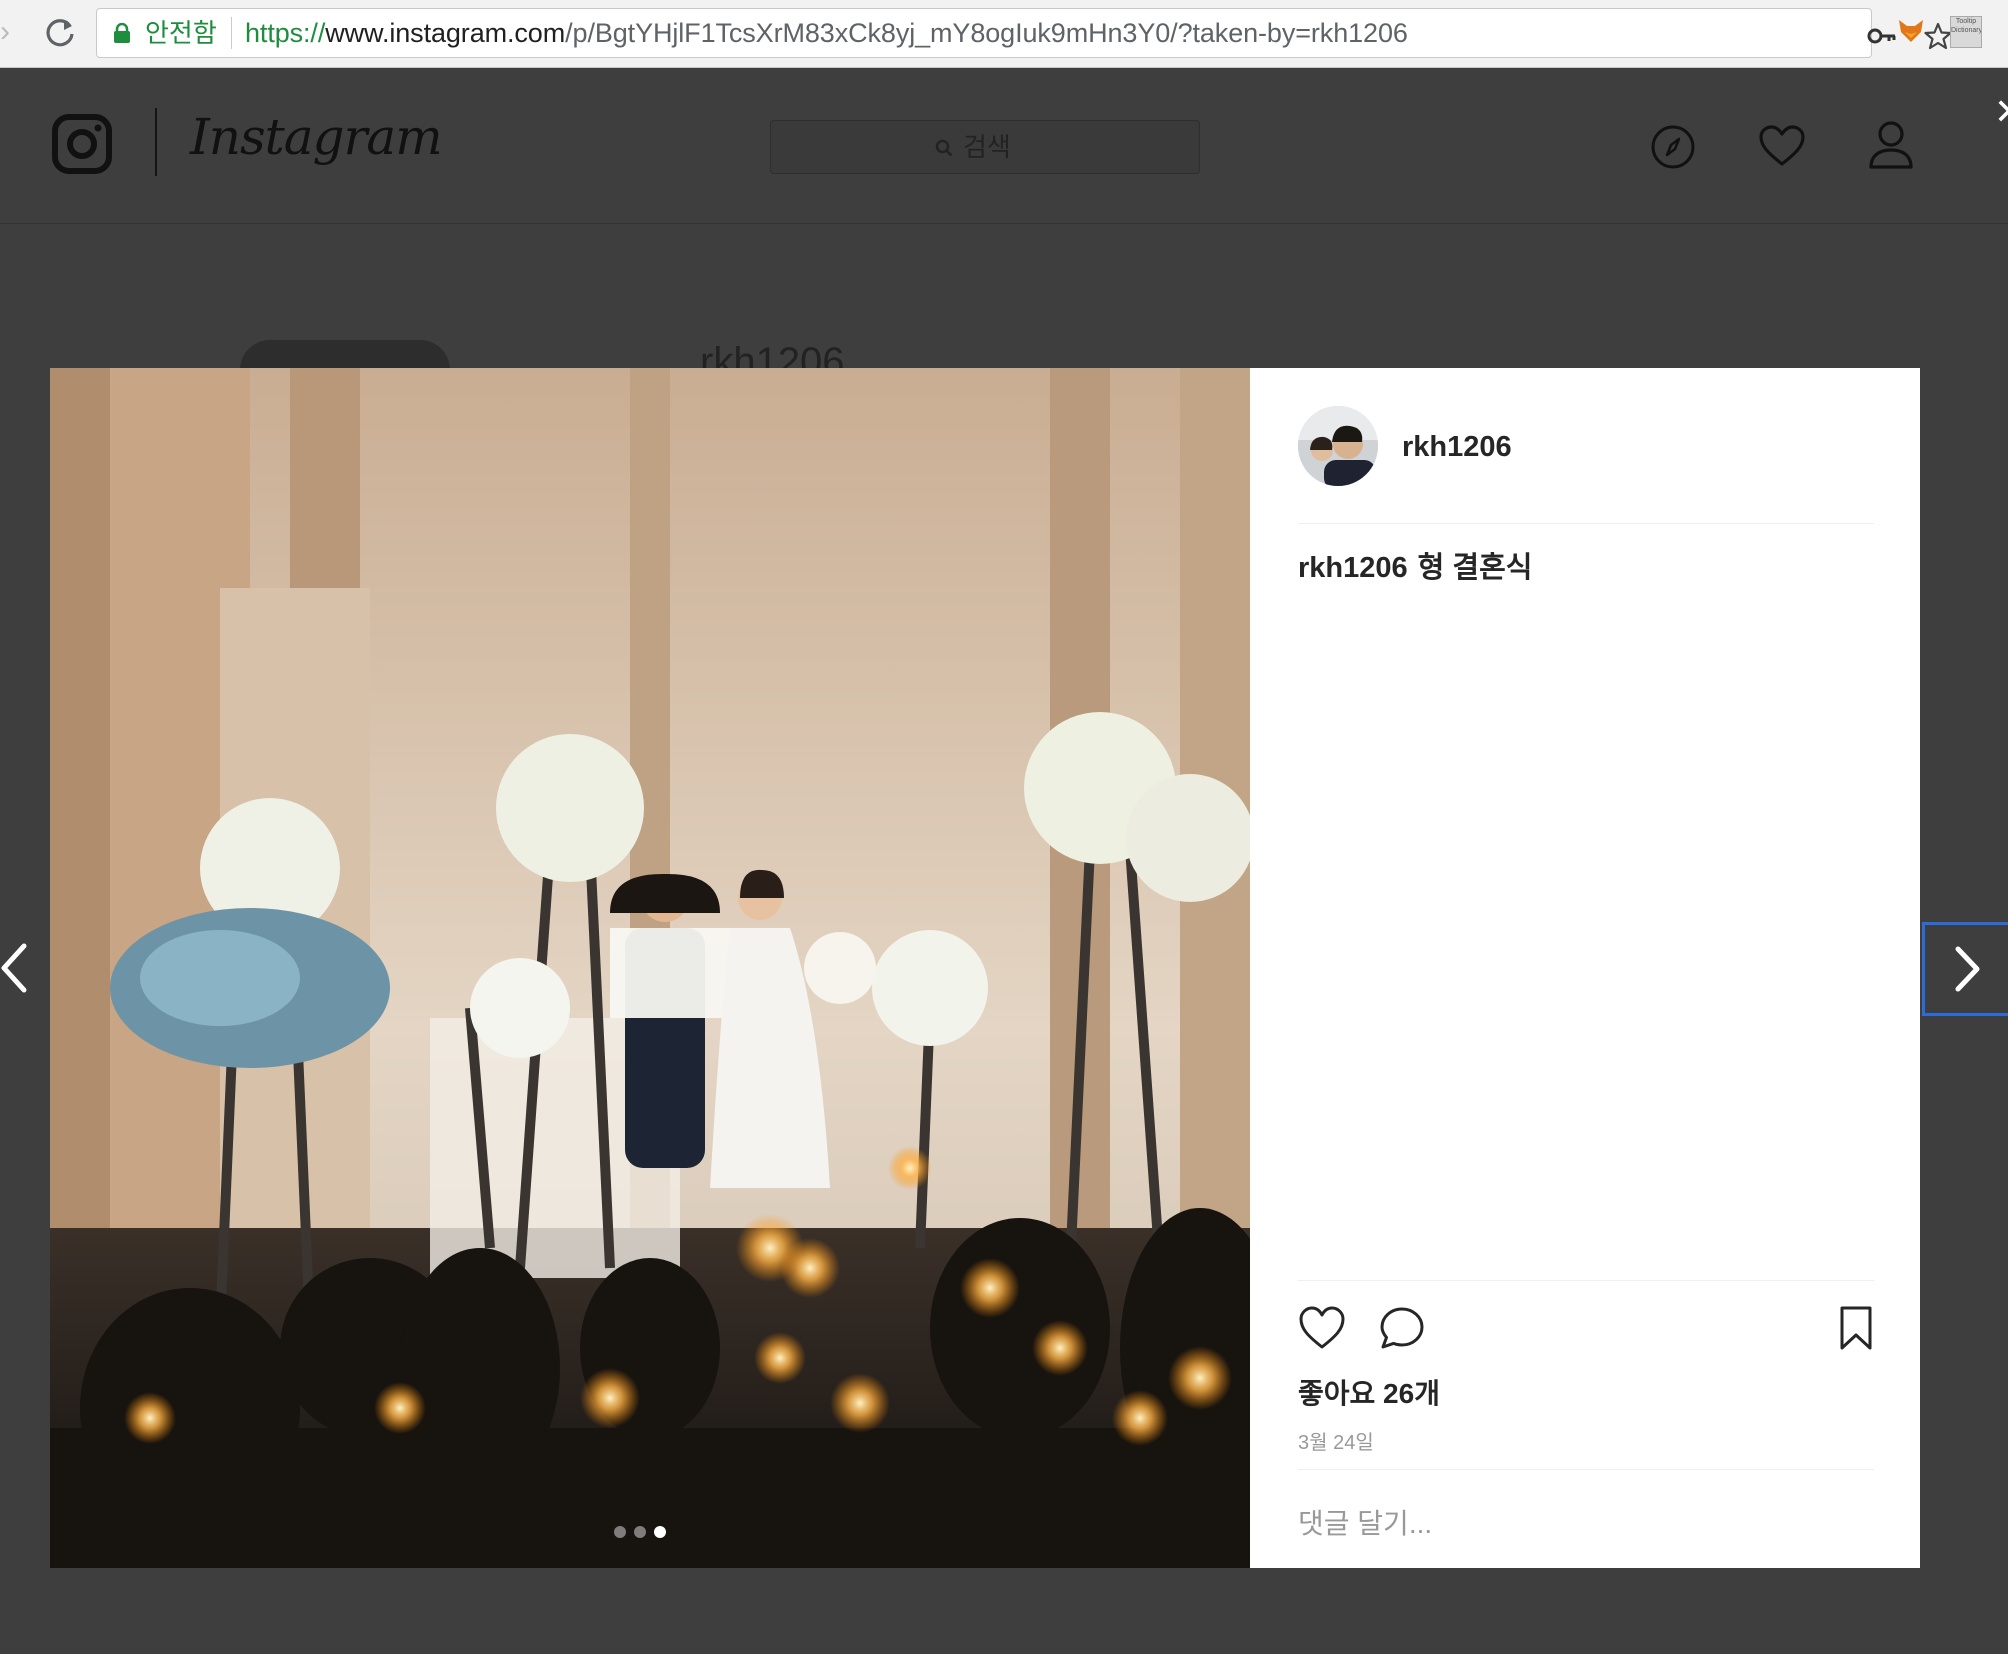  I want to click on post-username: rkh1206, so click(1457, 447).